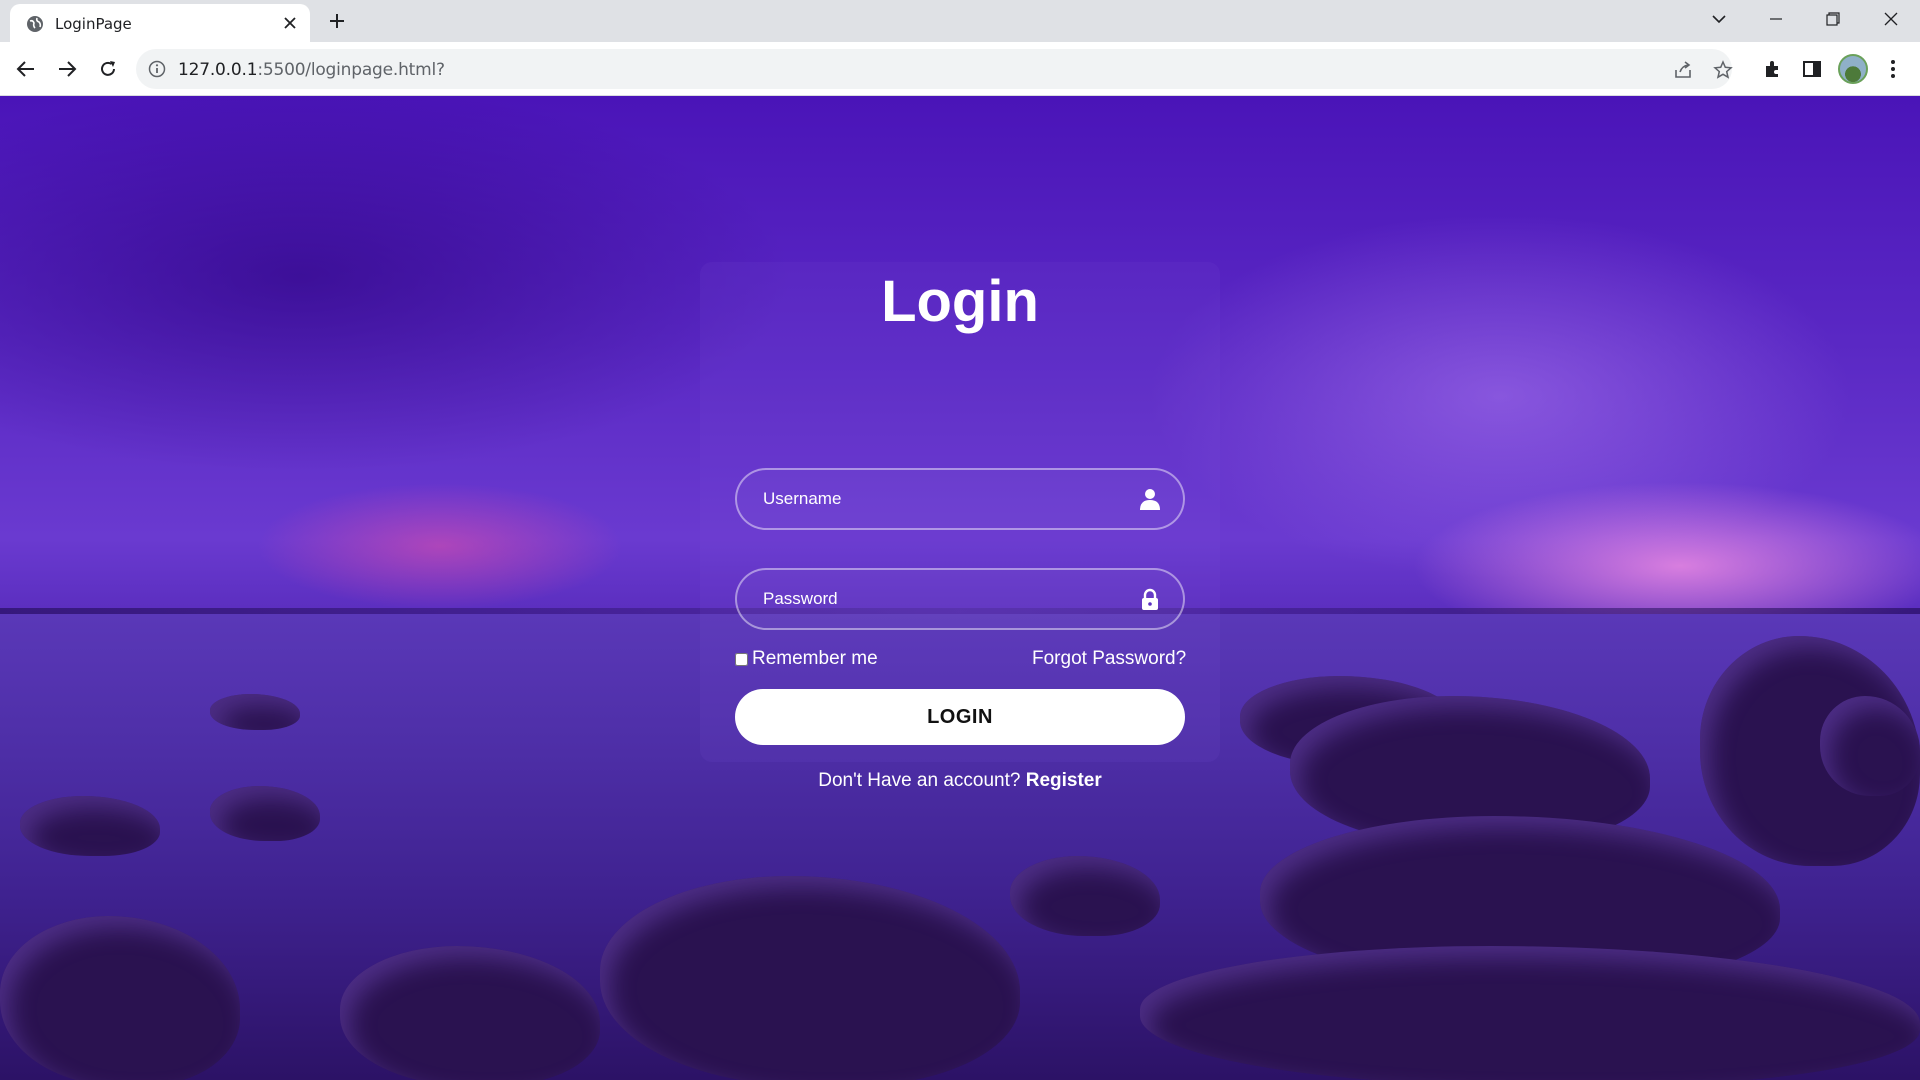 This screenshot has height=1080, width=1920. What do you see at coordinates (337, 21) in the screenshot?
I see `new-tab-icon` at bounding box center [337, 21].